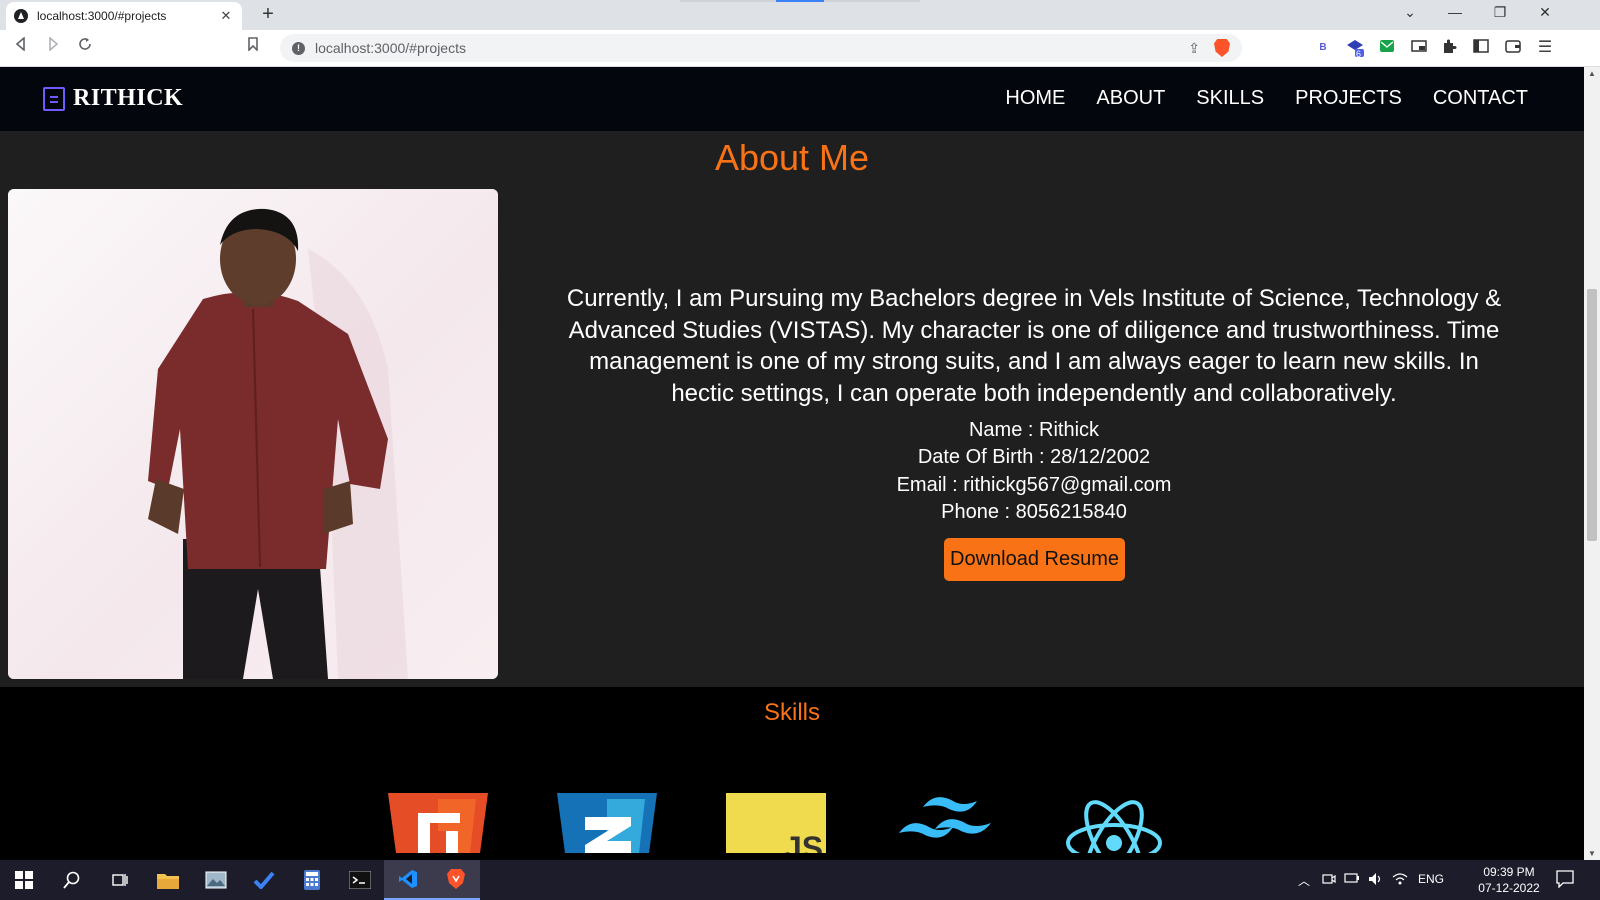 The image size is (1600, 900). What do you see at coordinates (1592, 73) in the screenshot?
I see `scroll-up-icon: ▲` at bounding box center [1592, 73].